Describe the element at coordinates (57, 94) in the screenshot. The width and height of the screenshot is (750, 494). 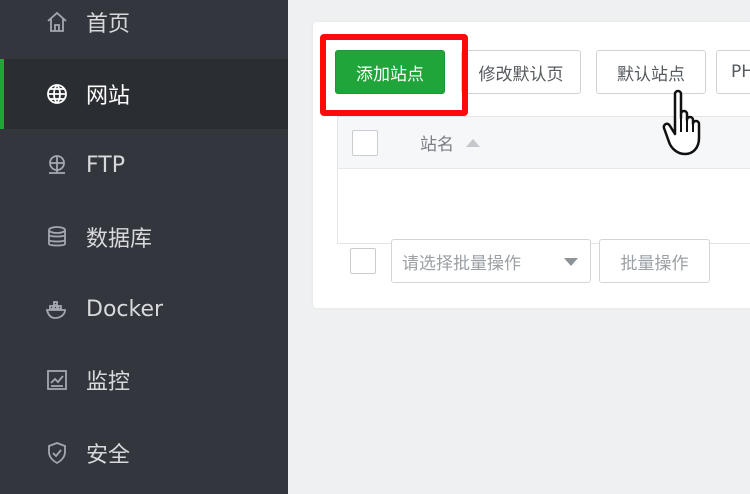
I see `globe-icon` at that location.